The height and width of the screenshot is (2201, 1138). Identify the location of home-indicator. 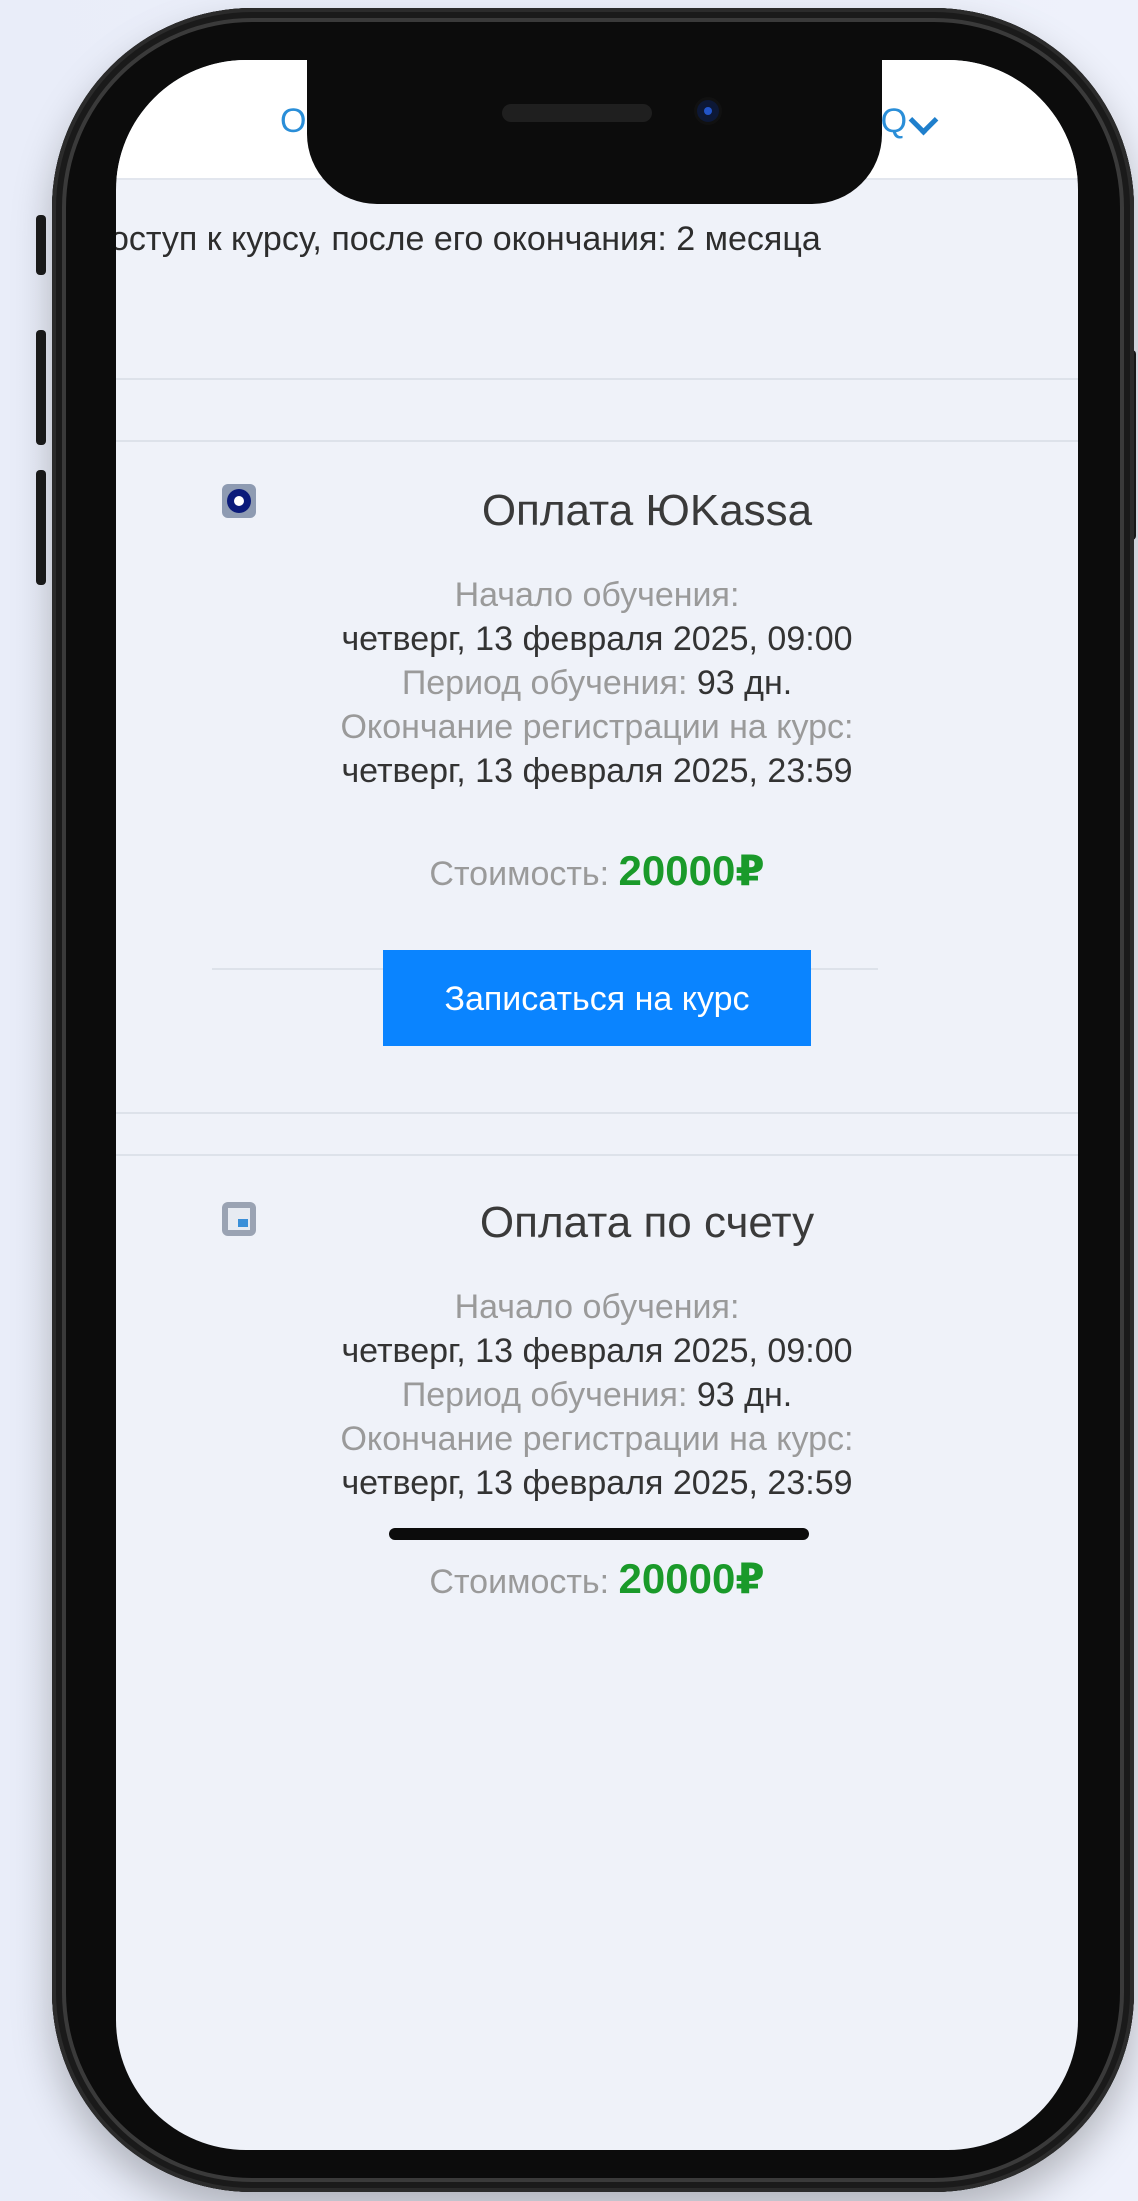
(599, 1534).